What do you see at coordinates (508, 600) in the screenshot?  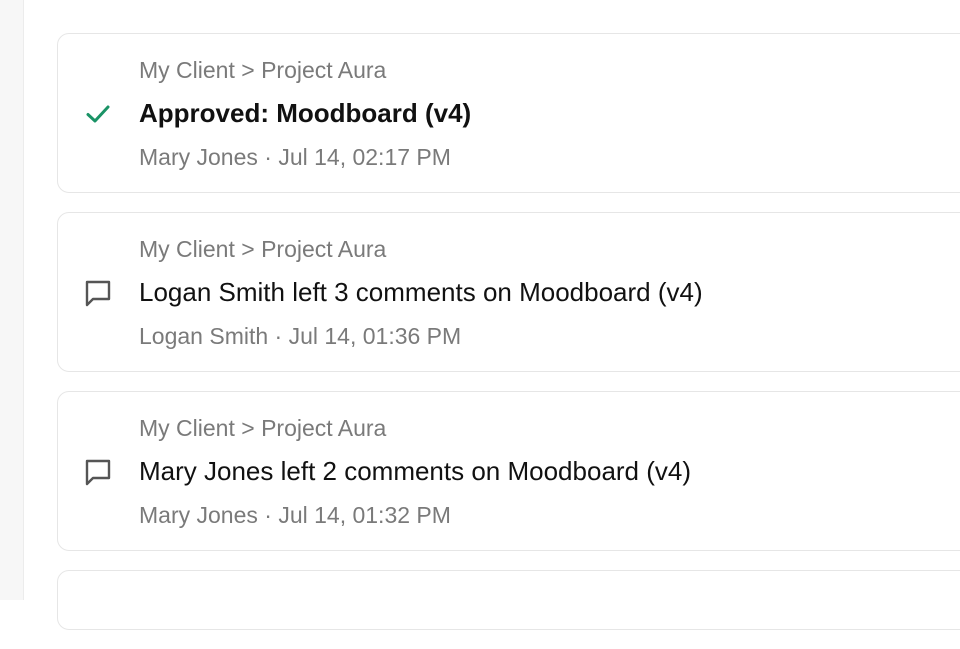 I see `activity-item-partial` at bounding box center [508, 600].